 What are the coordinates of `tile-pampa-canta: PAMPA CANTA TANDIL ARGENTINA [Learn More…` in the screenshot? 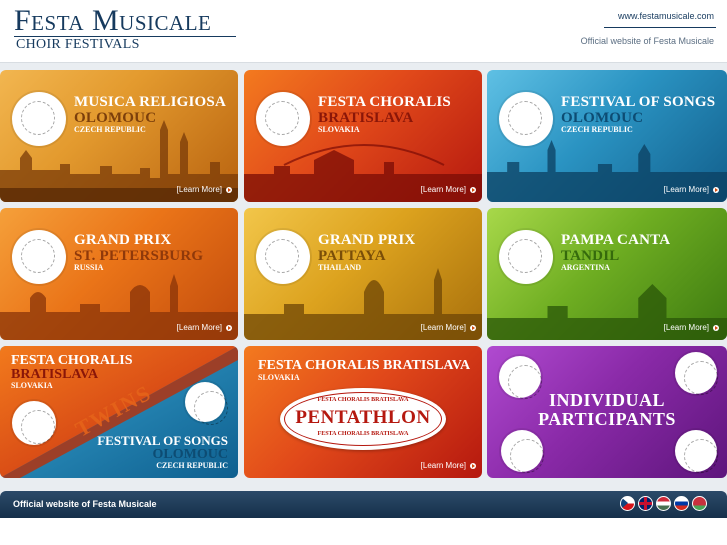 It's located at (607, 274).